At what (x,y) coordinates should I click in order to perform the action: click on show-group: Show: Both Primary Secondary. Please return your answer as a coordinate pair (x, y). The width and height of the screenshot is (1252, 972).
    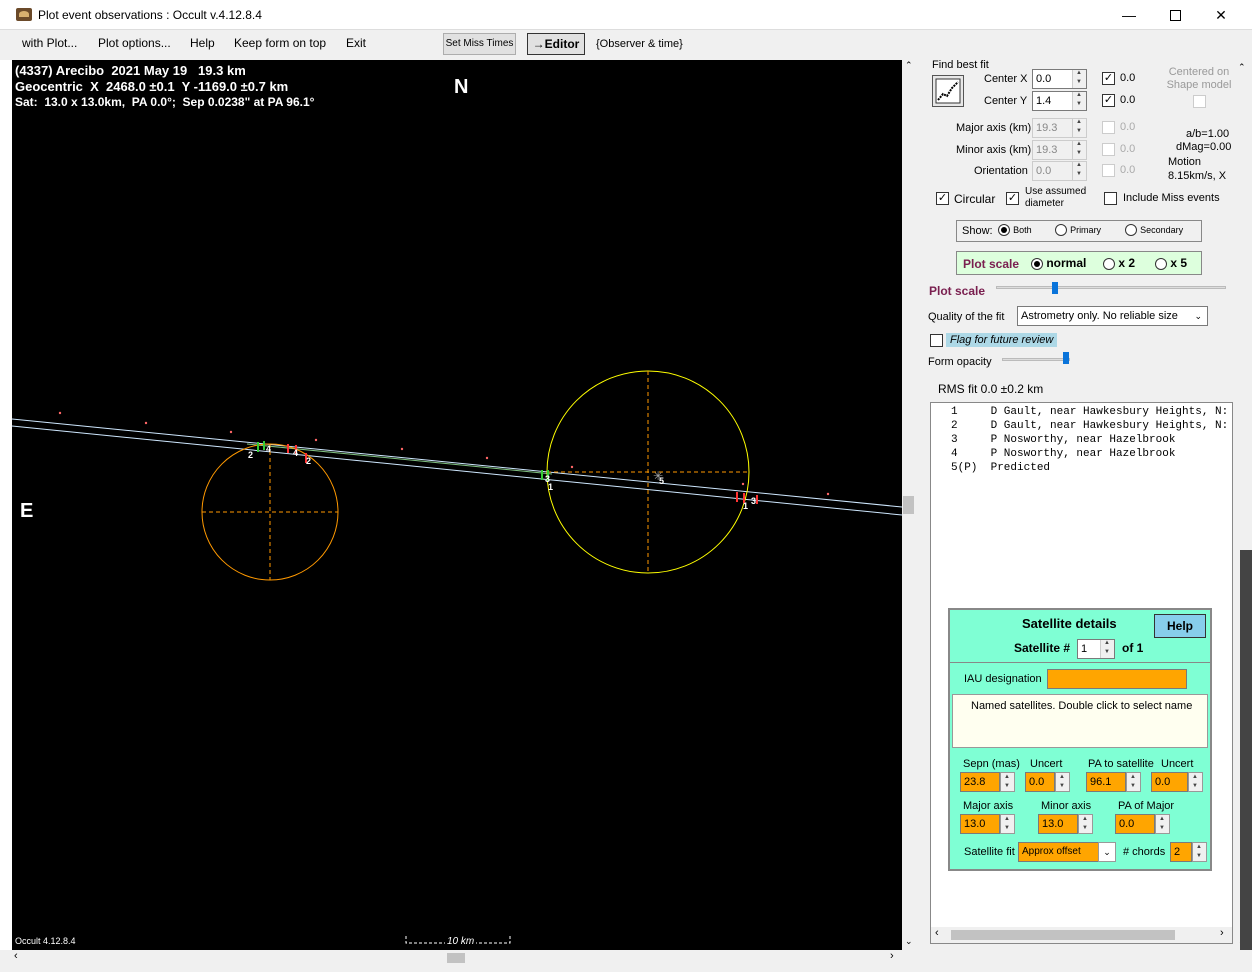
    Looking at the image, I should click on (1079, 231).